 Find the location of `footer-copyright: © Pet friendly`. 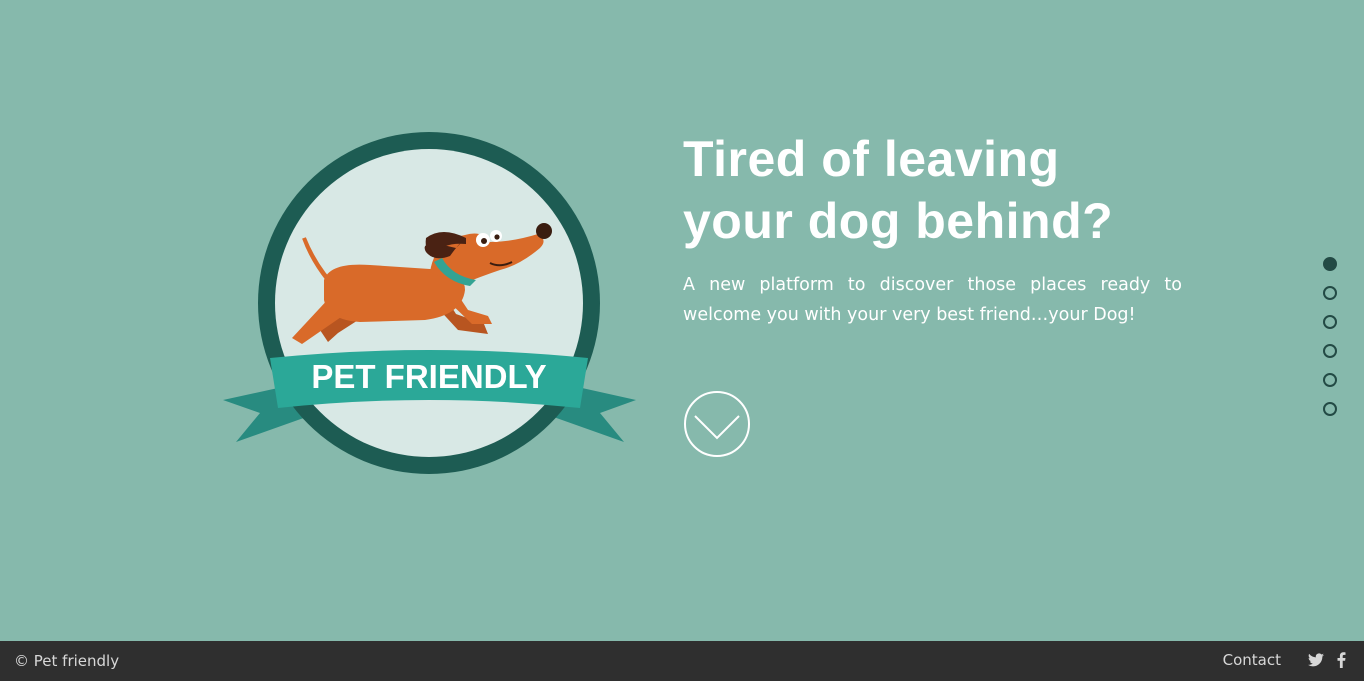

footer-copyright: © Pet friendly is located at coordinates (67, 661).